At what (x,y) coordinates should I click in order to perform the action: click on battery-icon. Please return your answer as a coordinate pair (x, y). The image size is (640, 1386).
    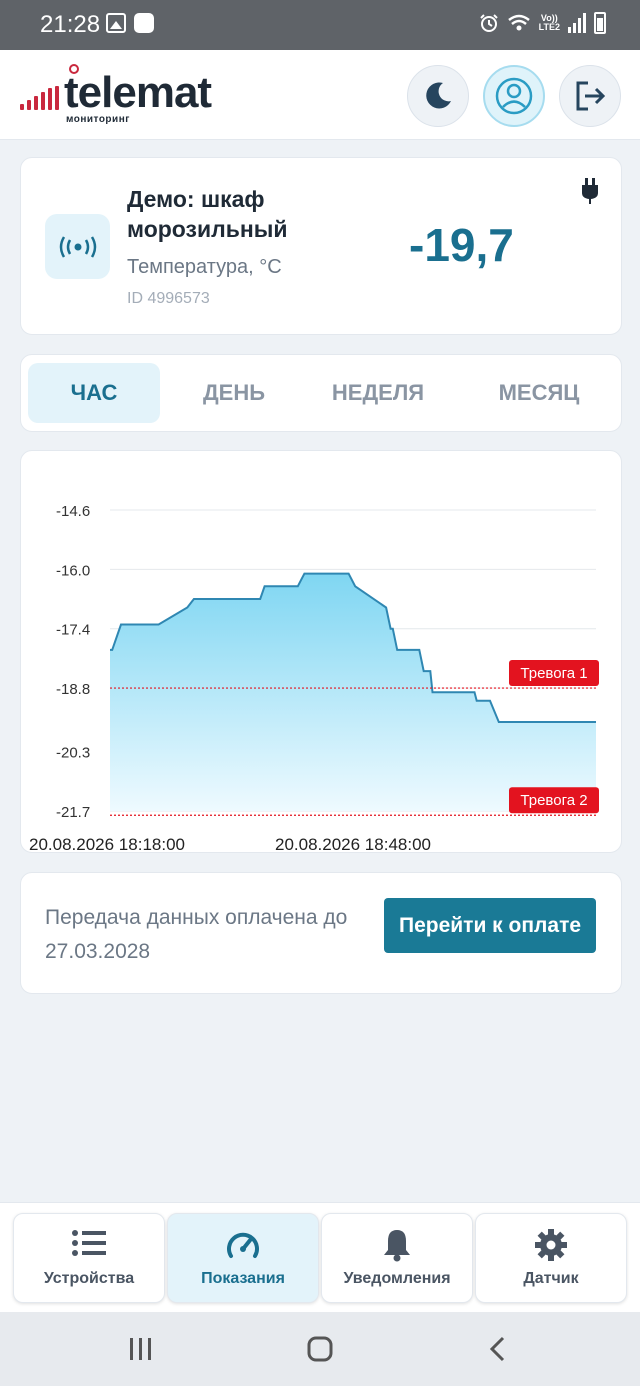
    Looking at the image, I should click on (600, 23).